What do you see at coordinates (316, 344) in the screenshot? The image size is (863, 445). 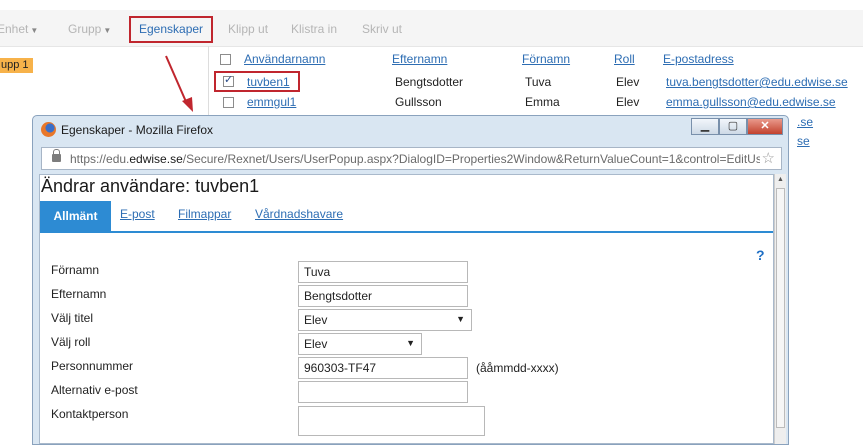 I see `roll-value: Elev` at bounding box center [316, 344].